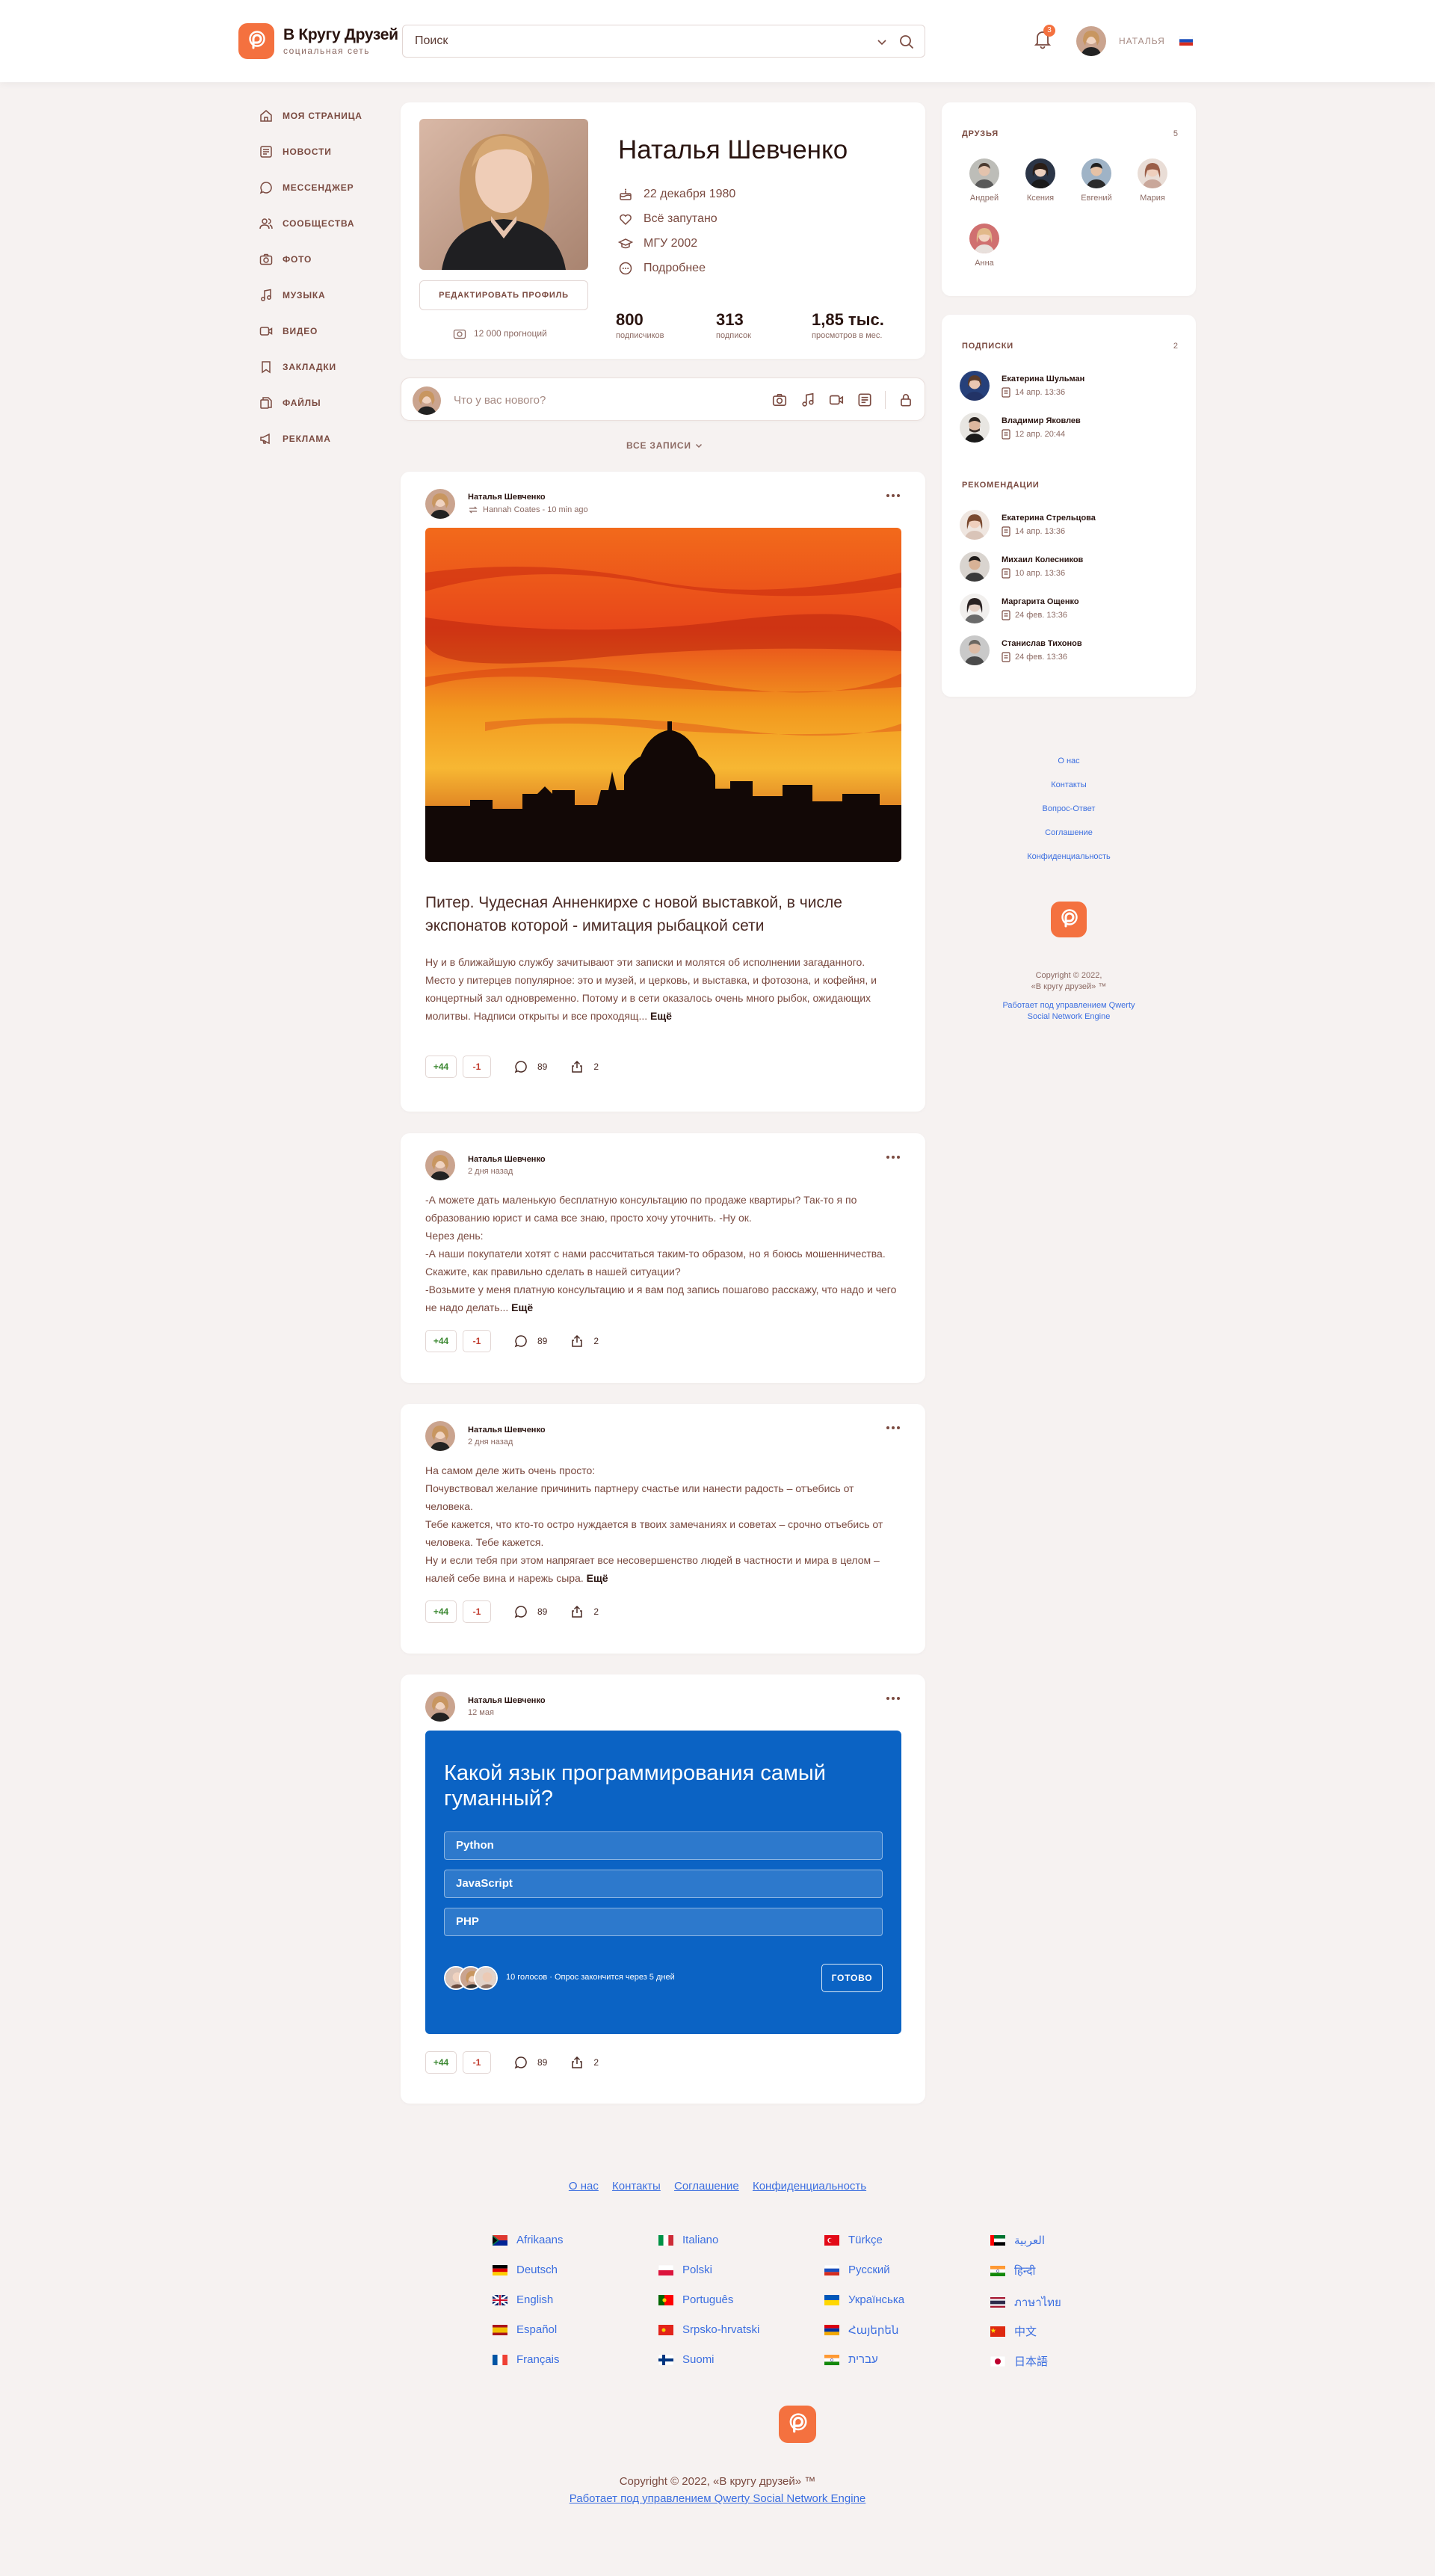  What do you see at coordinates (808, 400) in the screenshot?
I see `music-icon` at bounding box center [808, 400].